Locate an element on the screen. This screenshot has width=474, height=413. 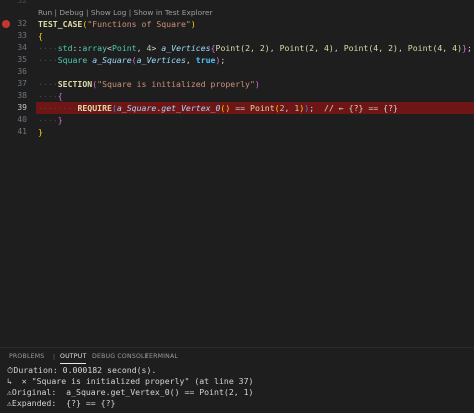
output-line-duration: ⏱Duration: 0.000182 second(s). is located at coordinates (82, 370).